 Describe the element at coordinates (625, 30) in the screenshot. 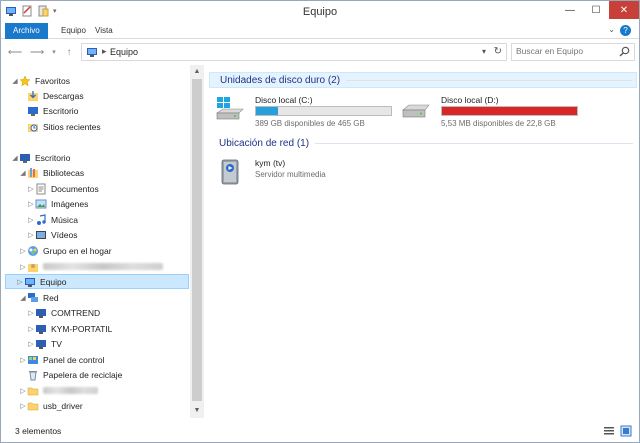

I see `help-icon: ?` at that location.